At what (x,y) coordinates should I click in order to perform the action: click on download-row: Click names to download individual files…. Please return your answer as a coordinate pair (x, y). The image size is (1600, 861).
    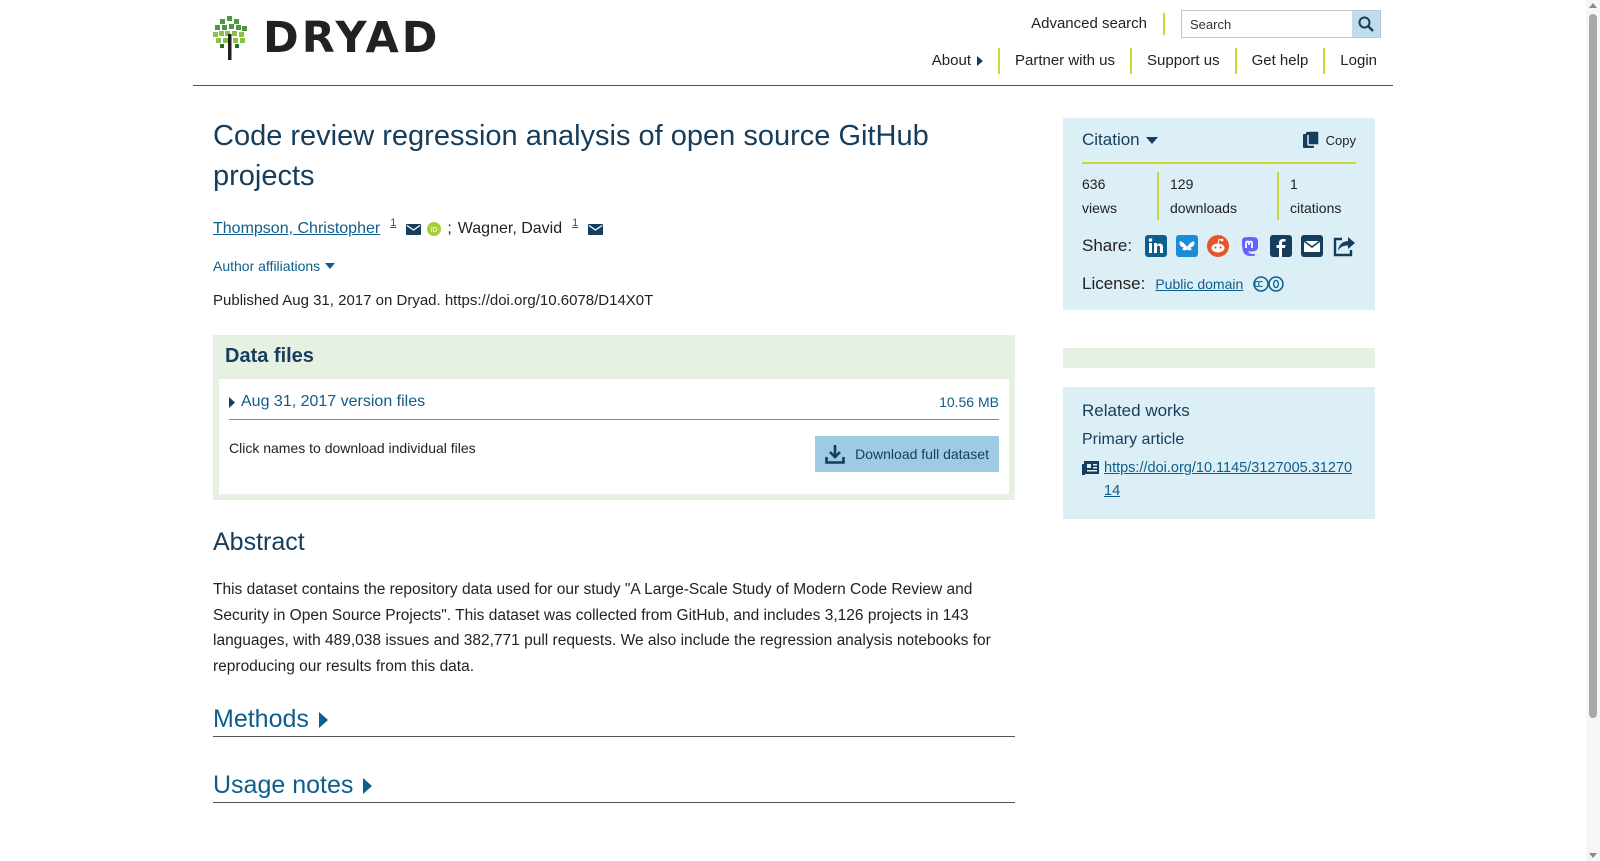
    Looking at the image, I should click on (614, 454).